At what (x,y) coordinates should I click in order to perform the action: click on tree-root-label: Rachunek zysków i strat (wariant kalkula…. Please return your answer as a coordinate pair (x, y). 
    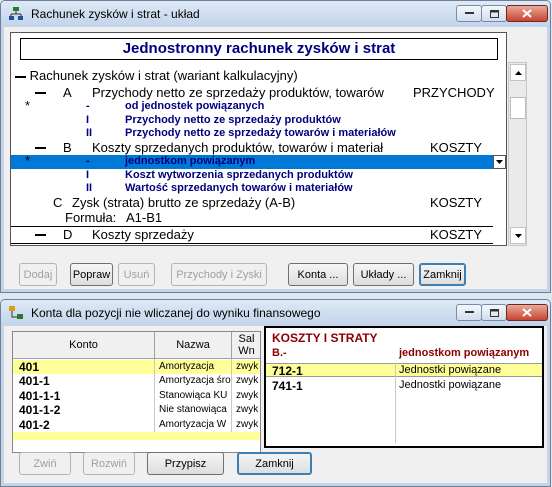
    Looking at the image, I should click on (163, 75).